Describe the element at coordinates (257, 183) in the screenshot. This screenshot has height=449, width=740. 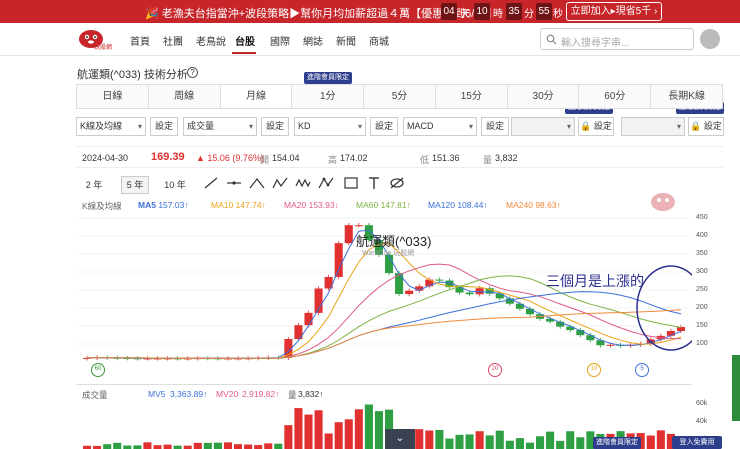
I see `angle-tool-icon` at that location.